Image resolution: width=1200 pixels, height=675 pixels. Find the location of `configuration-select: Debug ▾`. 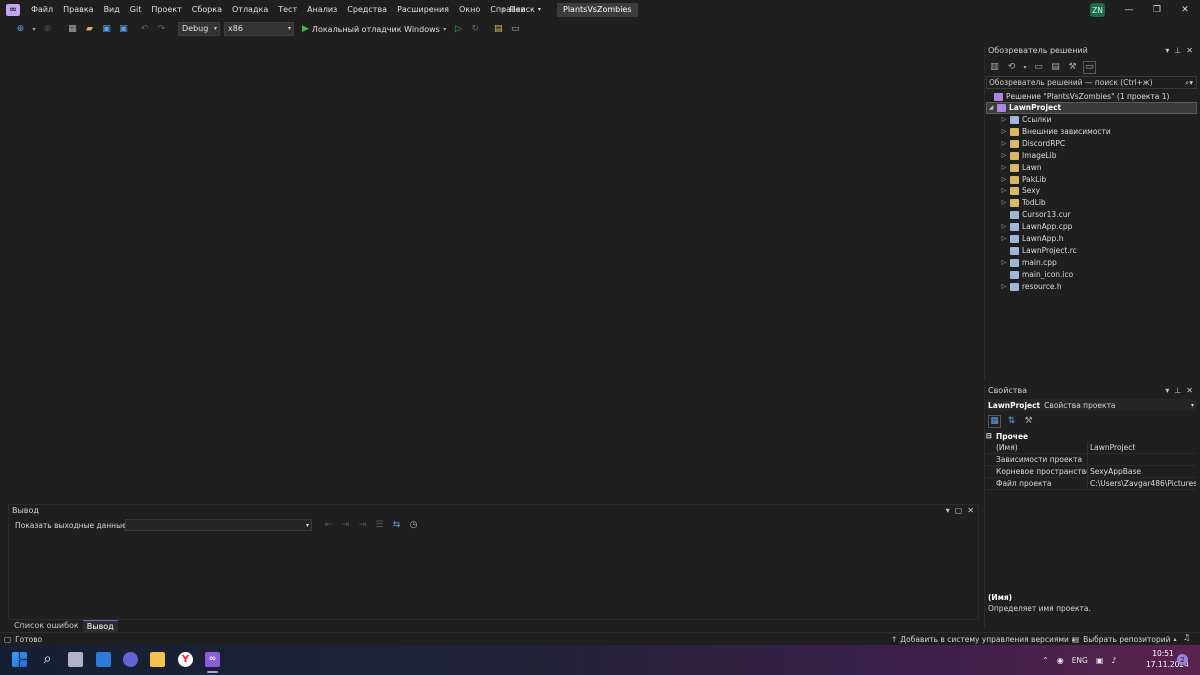

configuration-select: Debug ▾ is located at coordinates (199, 29).